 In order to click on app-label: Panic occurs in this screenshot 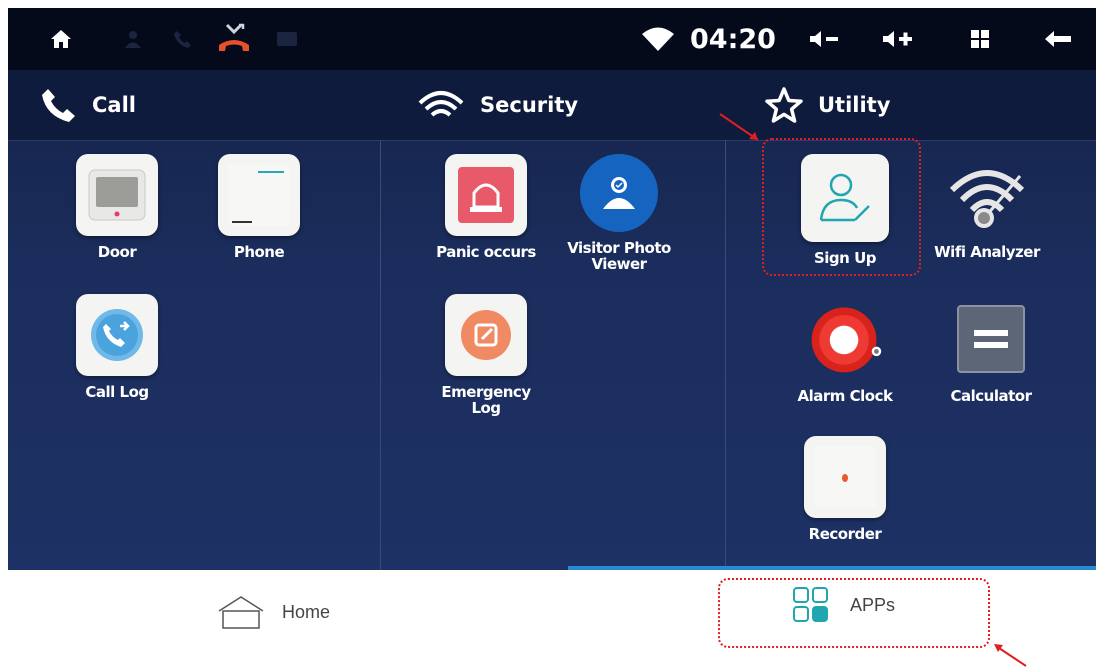, I will do `click(486, 252)`.